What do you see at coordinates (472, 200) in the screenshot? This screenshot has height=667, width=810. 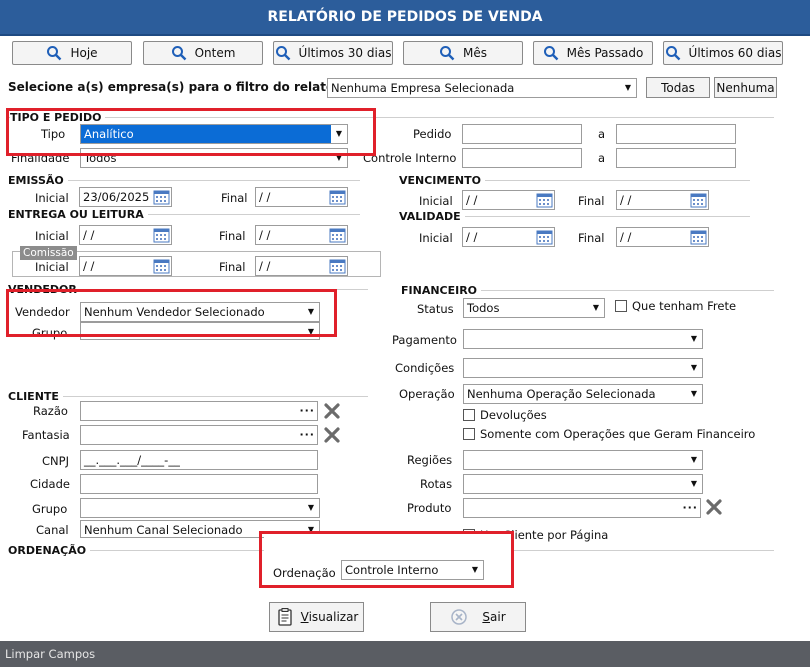 I see `vencimento-inicial-value: / /` at bounding box center [472, 200].